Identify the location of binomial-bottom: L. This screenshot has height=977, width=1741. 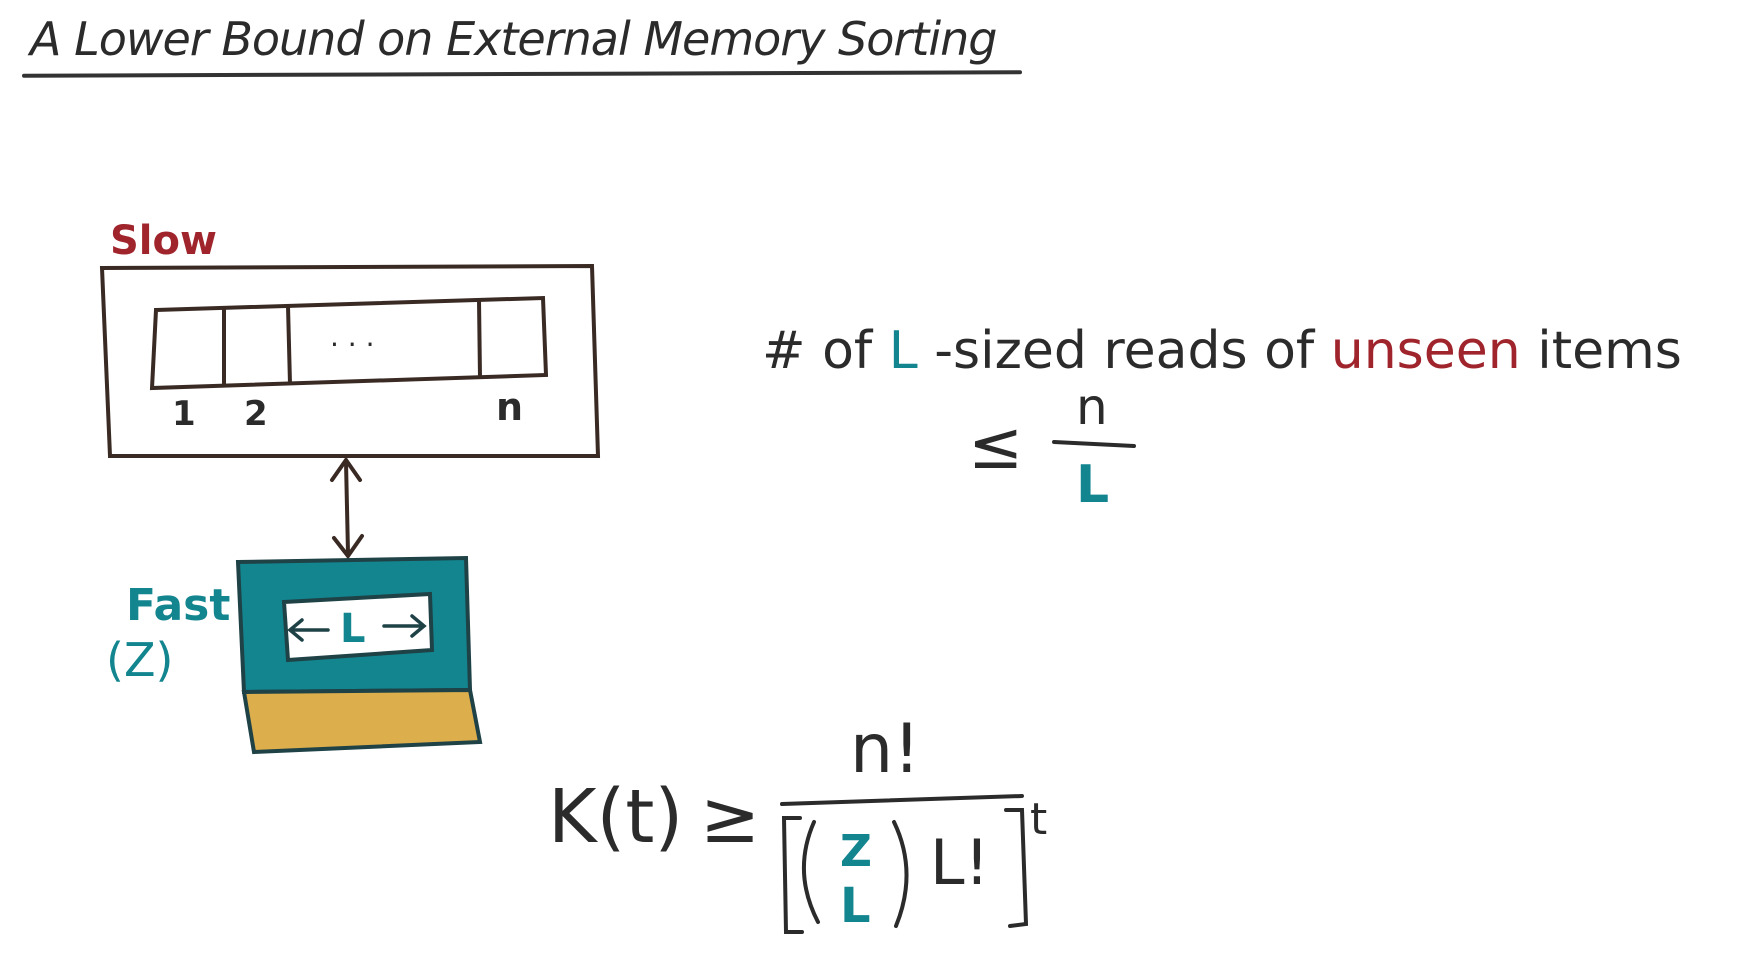
(855, 906).